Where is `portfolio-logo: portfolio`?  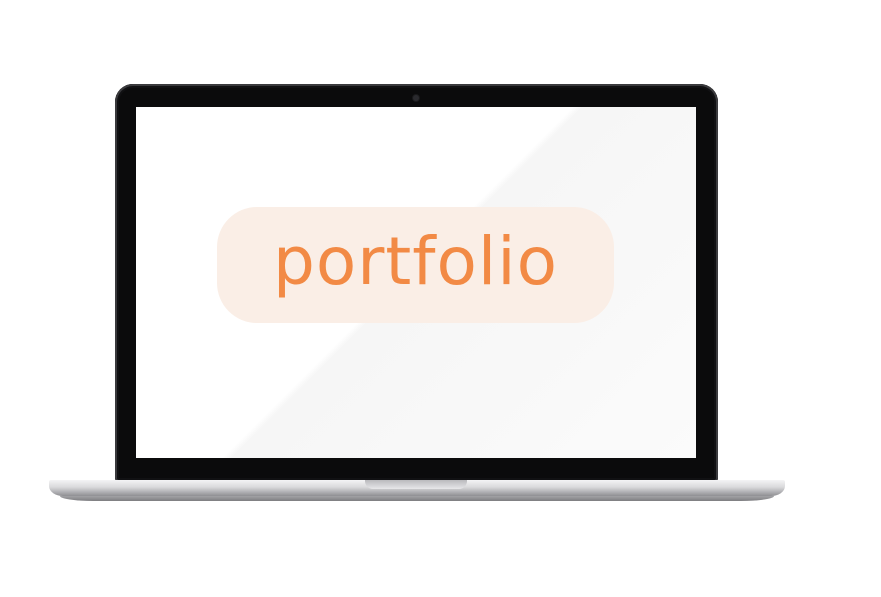 portfolio-logo: portfolio is located at coordinates (415, 265).